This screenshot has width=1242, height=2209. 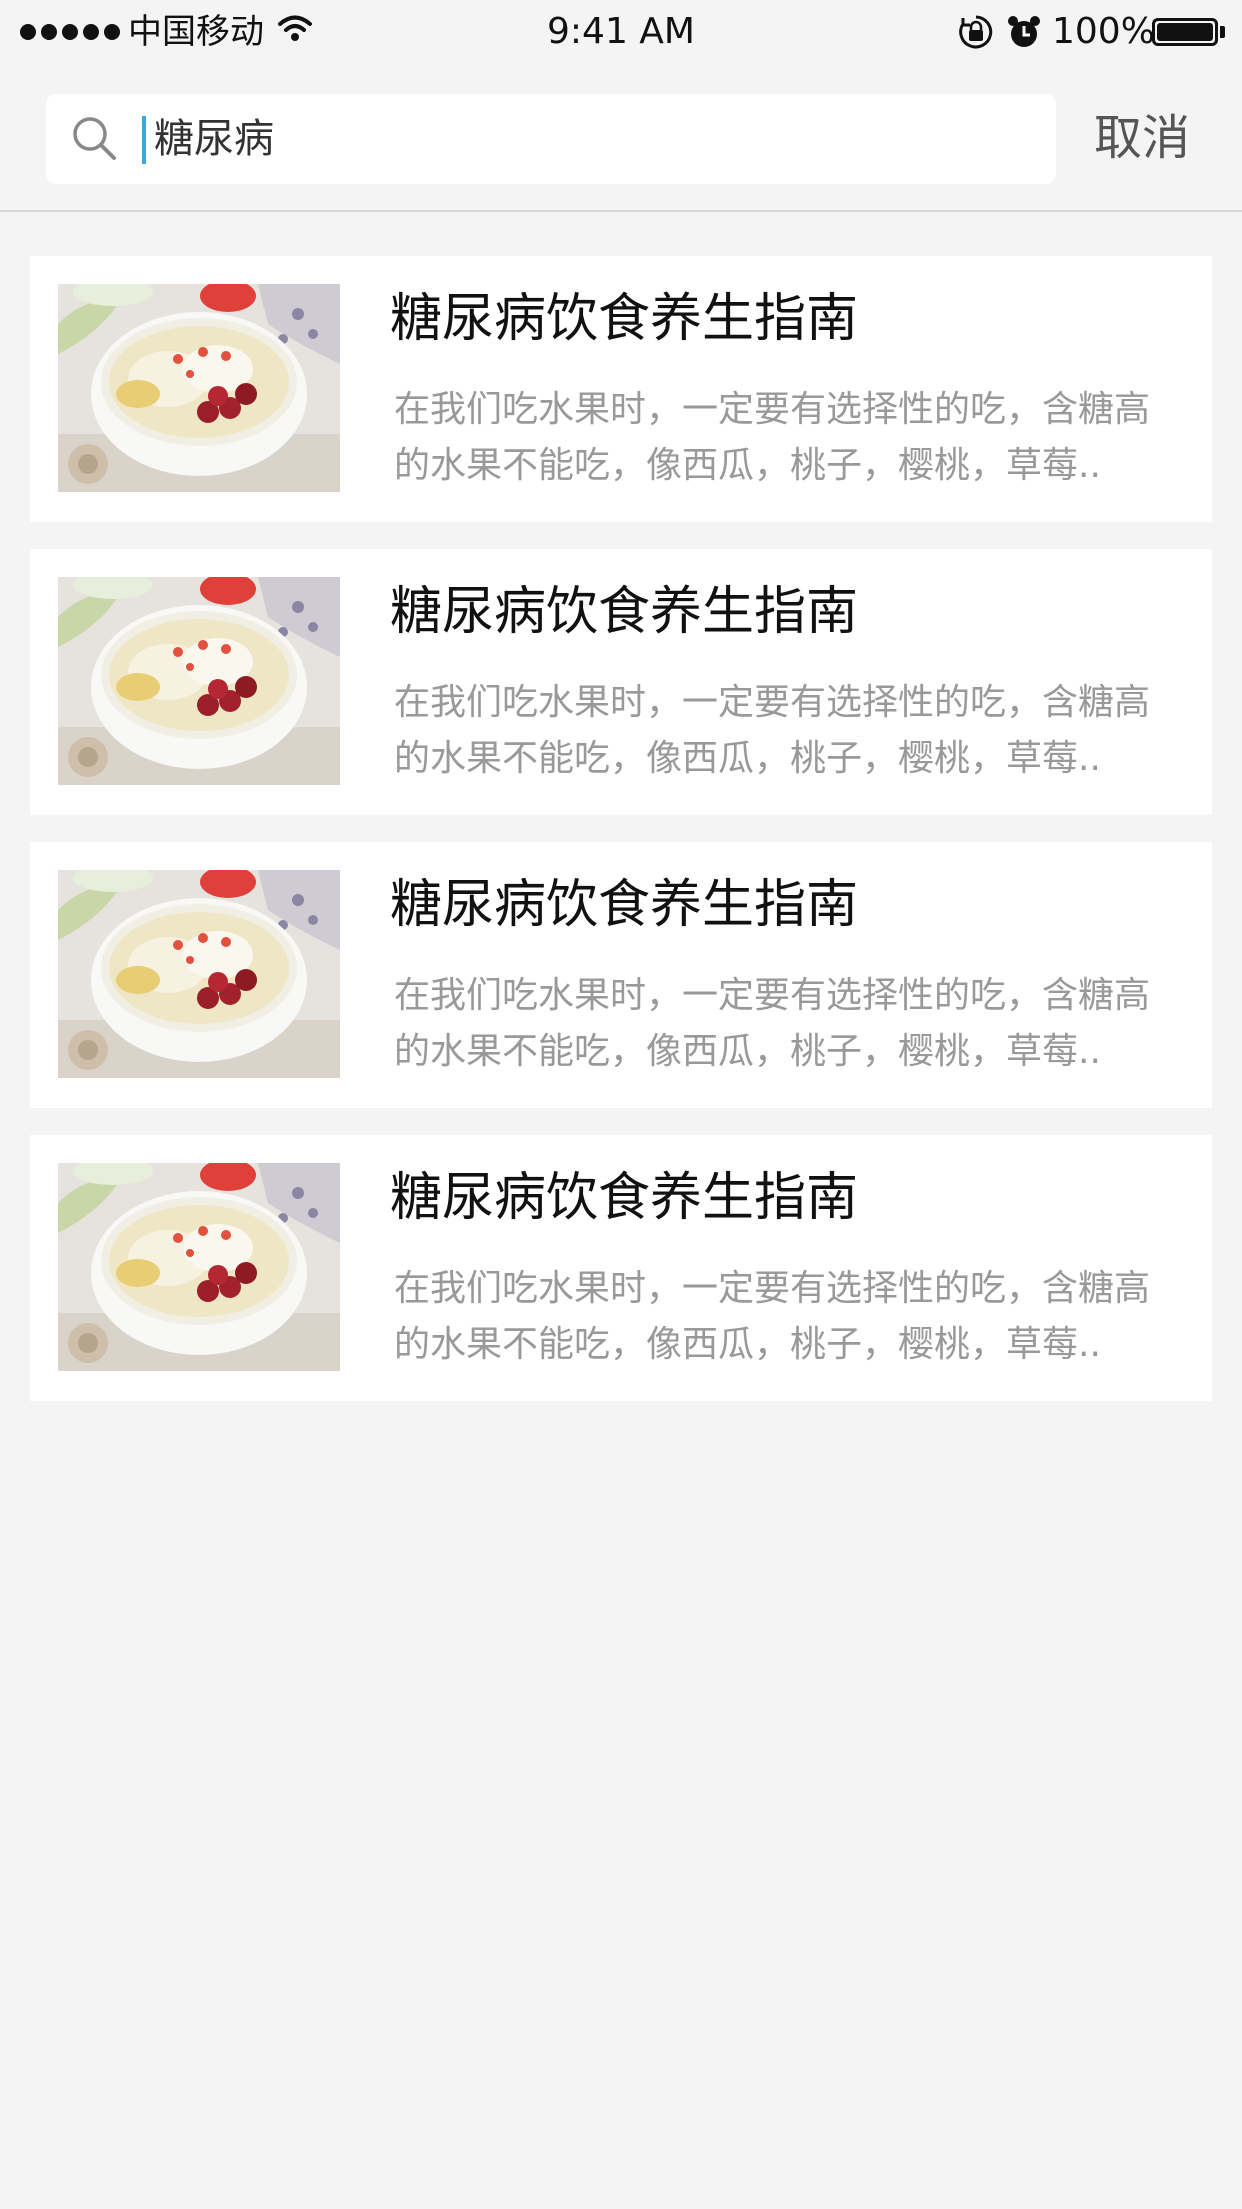 What do you see at coordinates (214, 139) in the screenshot?
I see `search-query-text: 糖尿病` at bounding box center [214, 139].